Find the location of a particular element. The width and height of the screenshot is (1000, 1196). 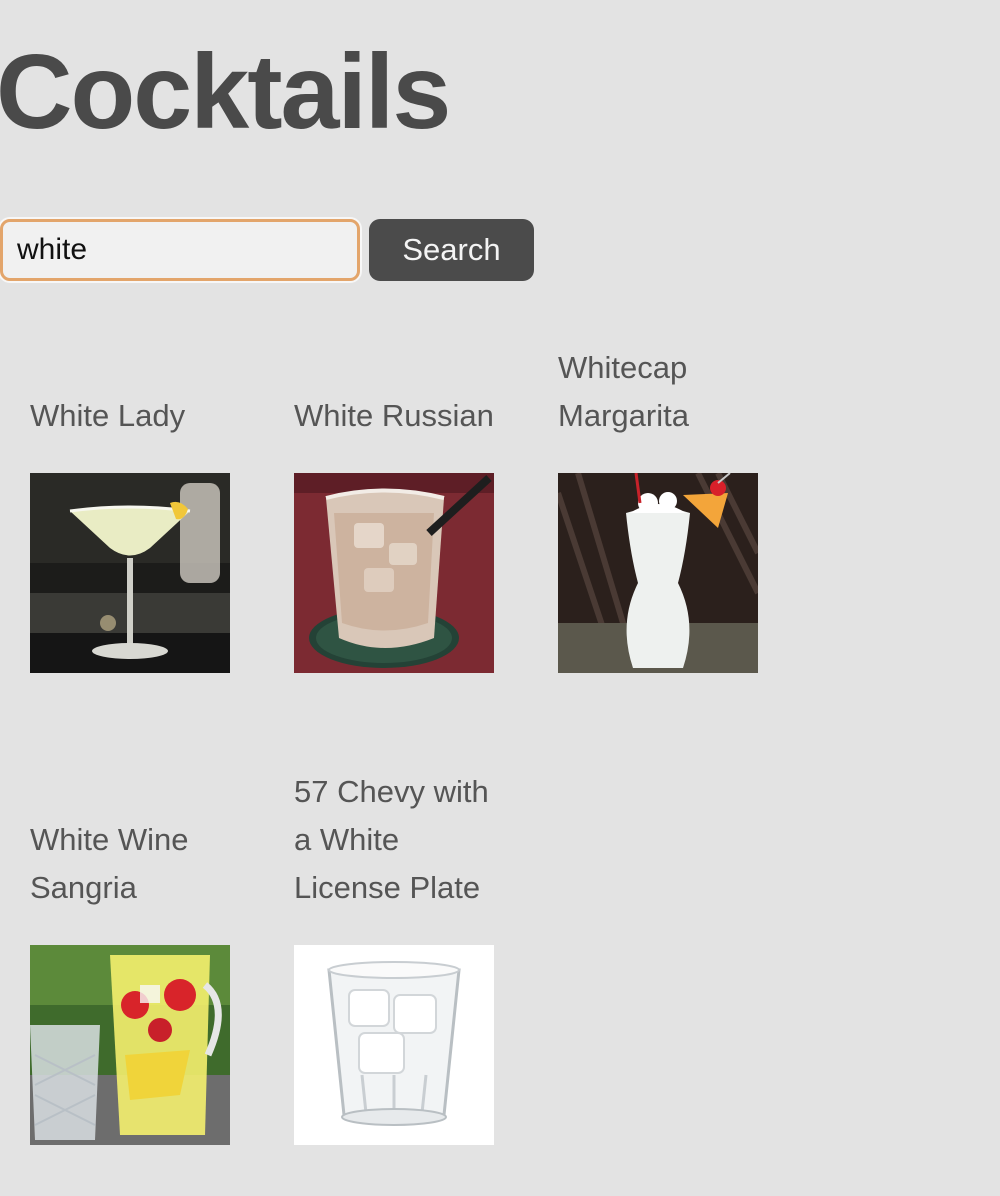

cocktail-name: Whitecap Margarita is located at coordinates (668, 392).